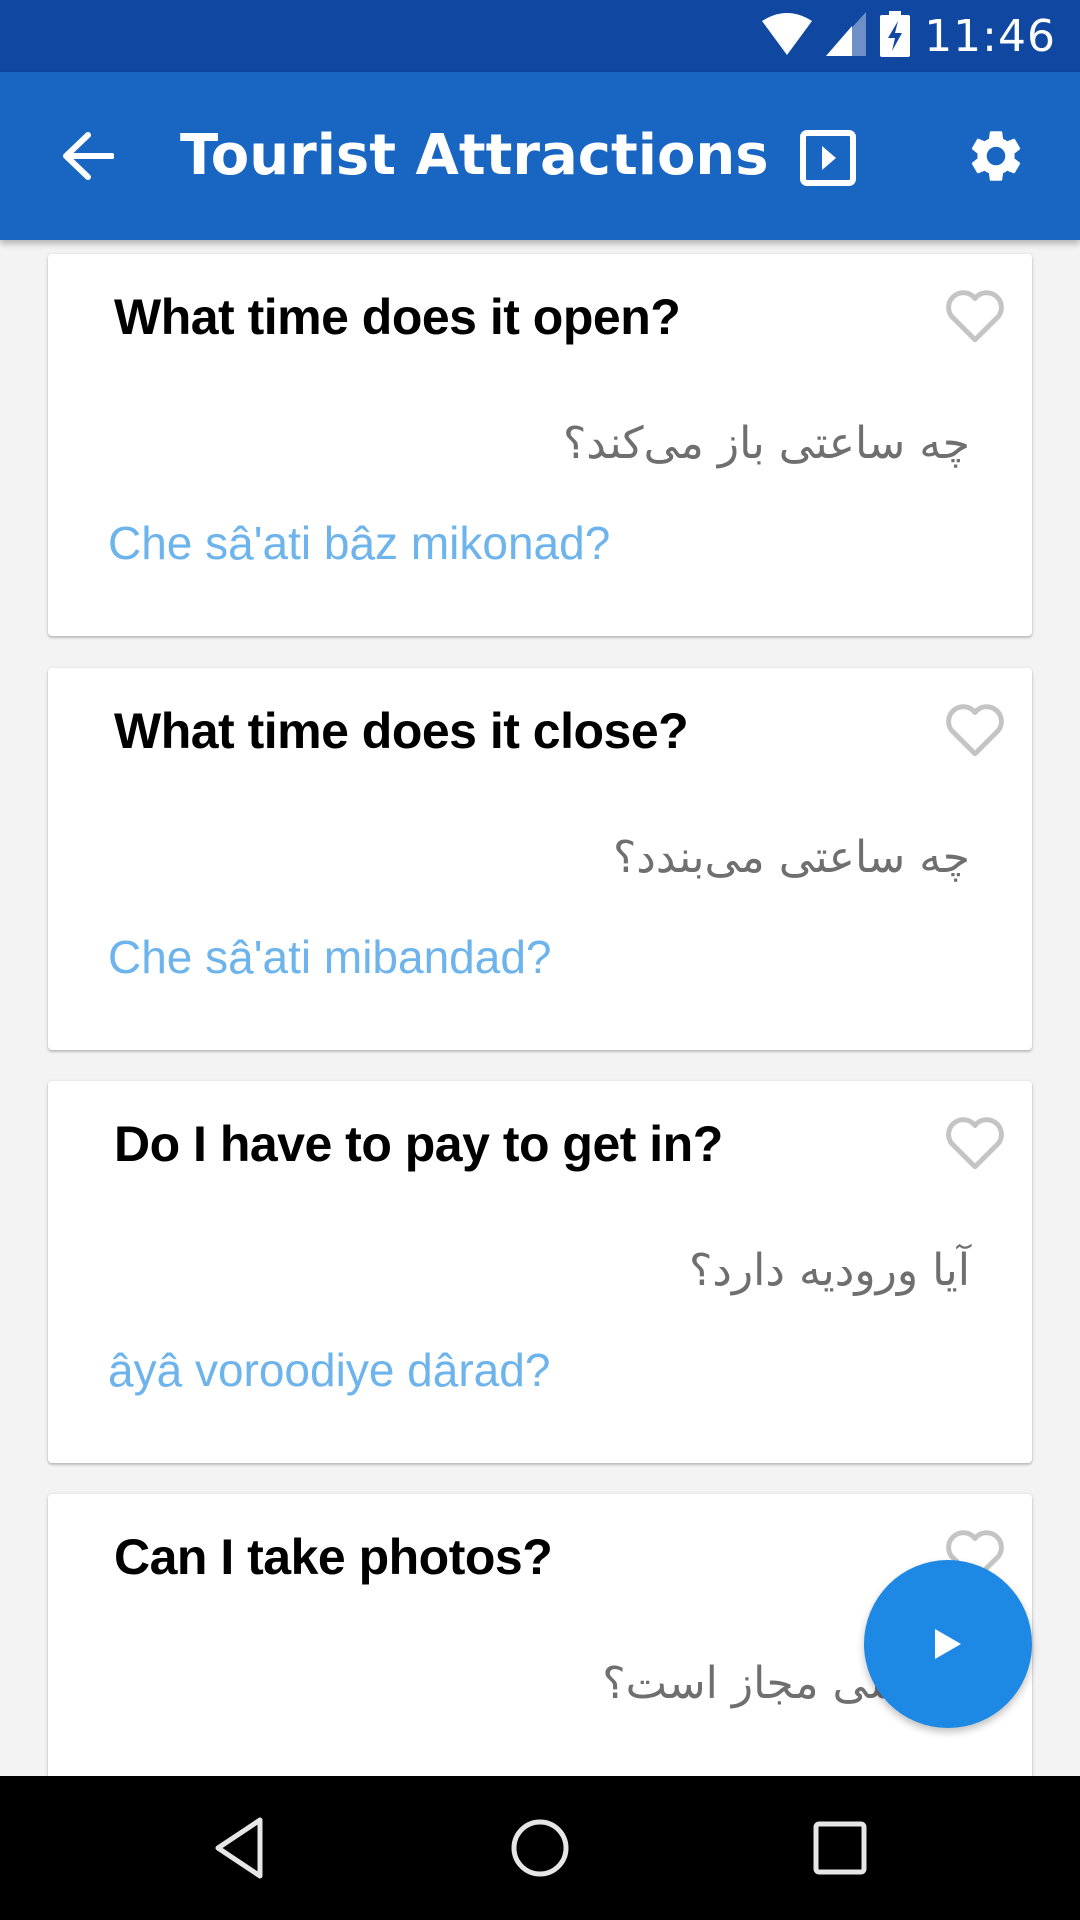  Describe the element at coordinates (895, 36) in the screenshot. I see `battery-charging-icon` at that location.